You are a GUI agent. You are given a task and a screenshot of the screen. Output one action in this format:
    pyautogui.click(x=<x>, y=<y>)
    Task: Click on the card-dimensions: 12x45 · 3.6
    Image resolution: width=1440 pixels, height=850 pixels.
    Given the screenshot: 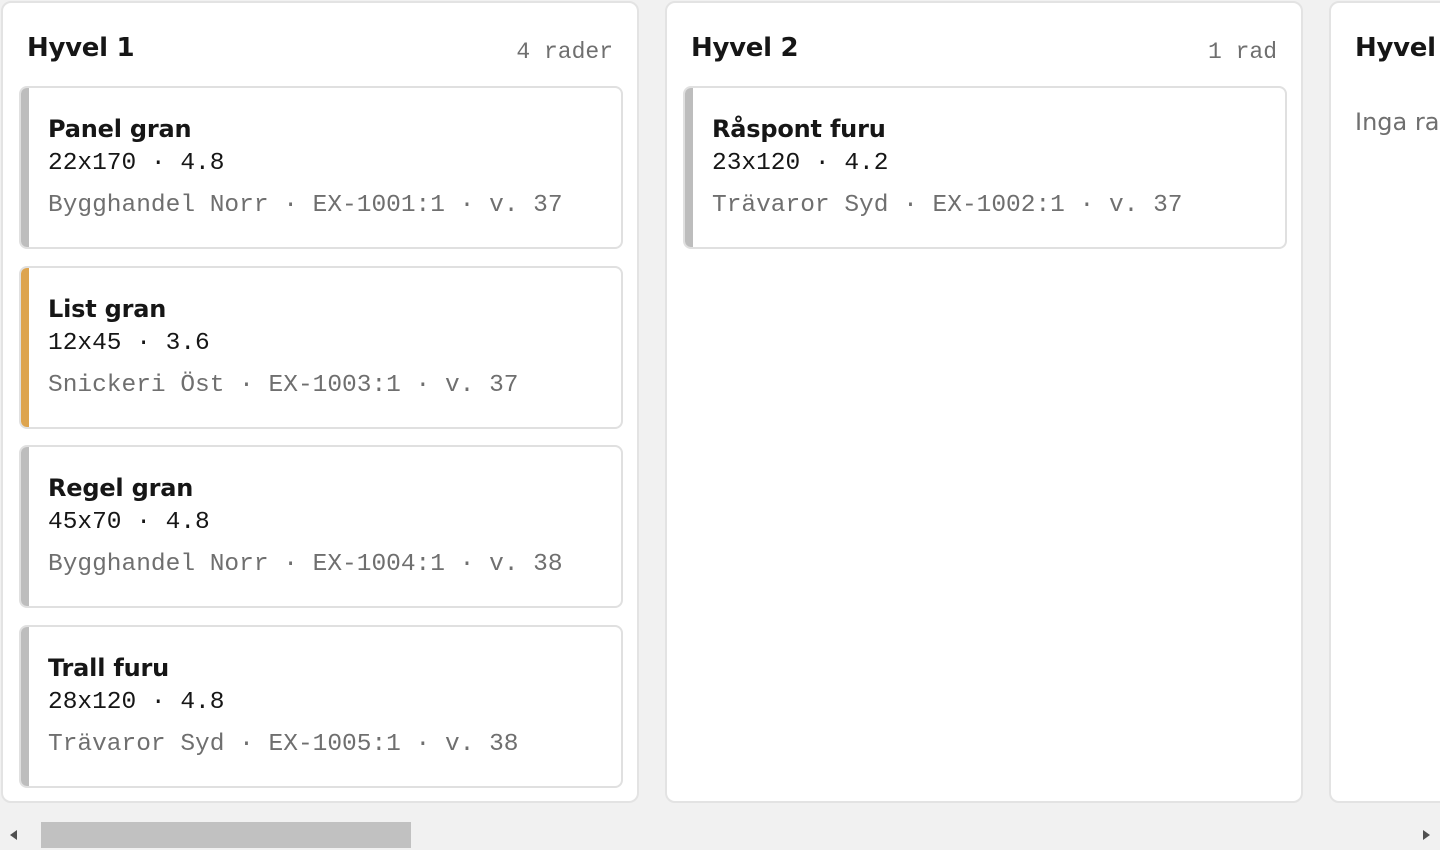 What is the action you would take?
    pyautogui.click(x=129, y=343)
    